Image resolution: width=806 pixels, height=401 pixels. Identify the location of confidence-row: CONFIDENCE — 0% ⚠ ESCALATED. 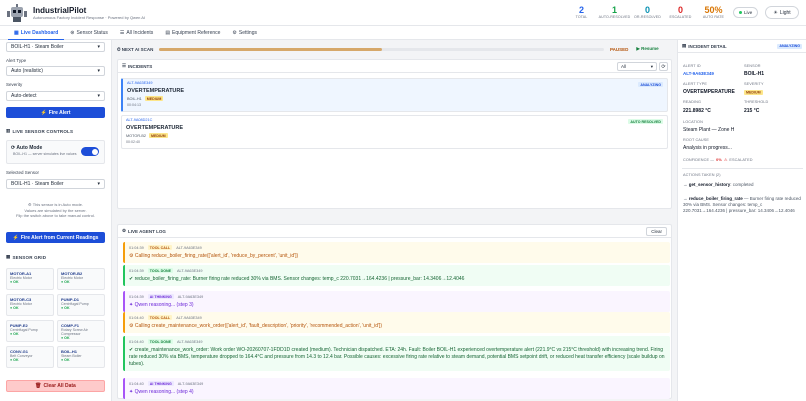
(718, 160).